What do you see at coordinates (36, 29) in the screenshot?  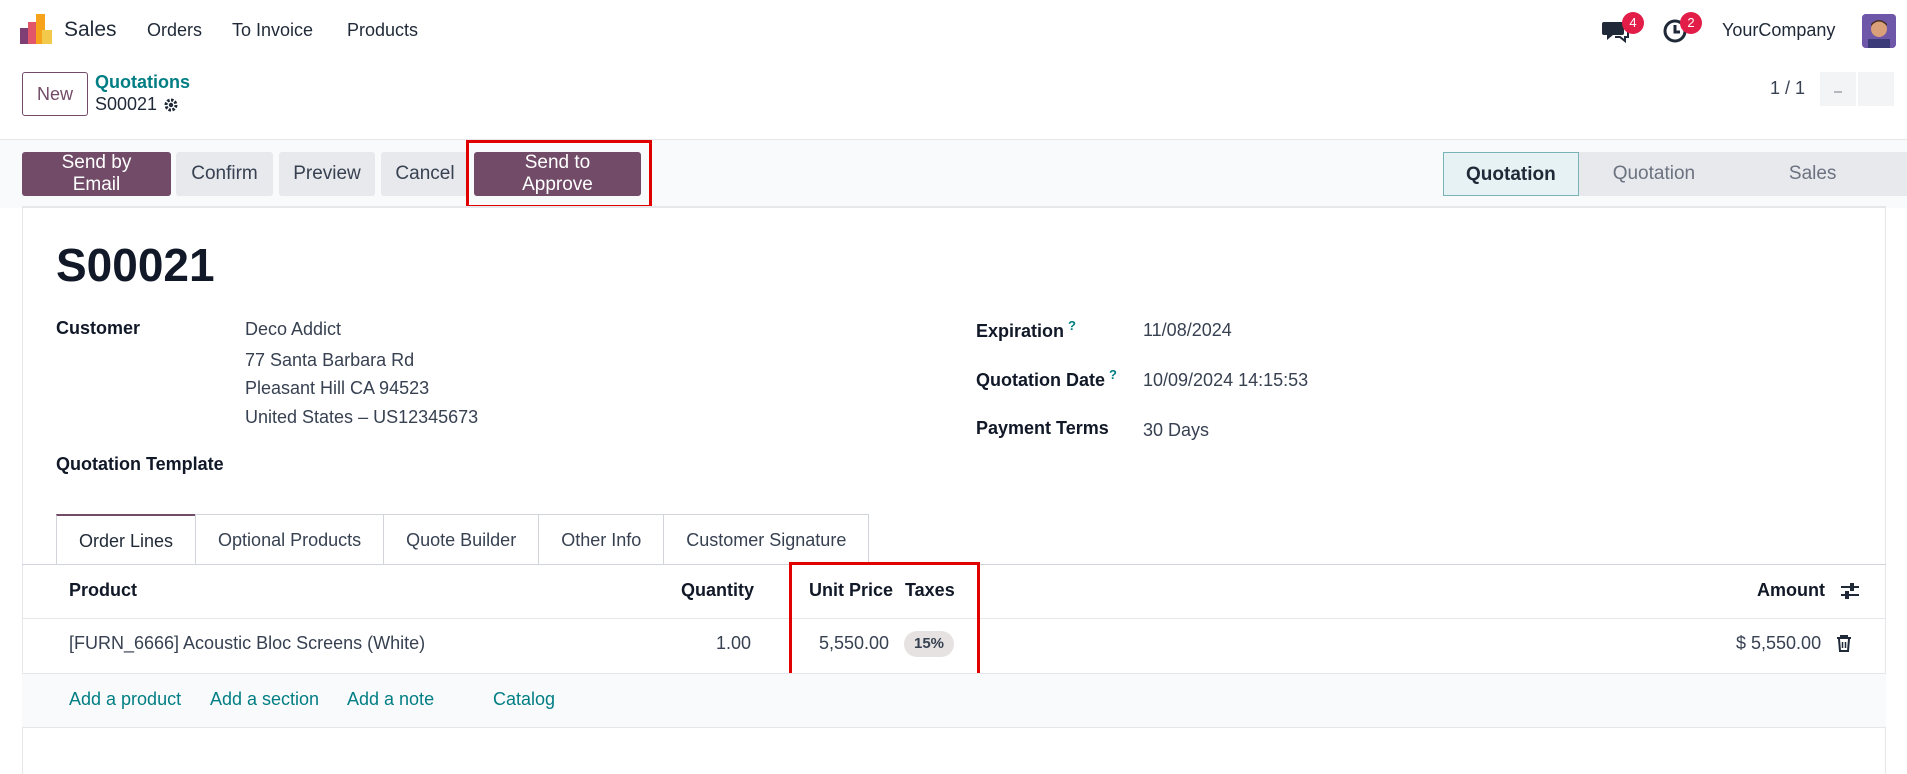 I see `sales-app-logo` at bounding box center [36, 29].